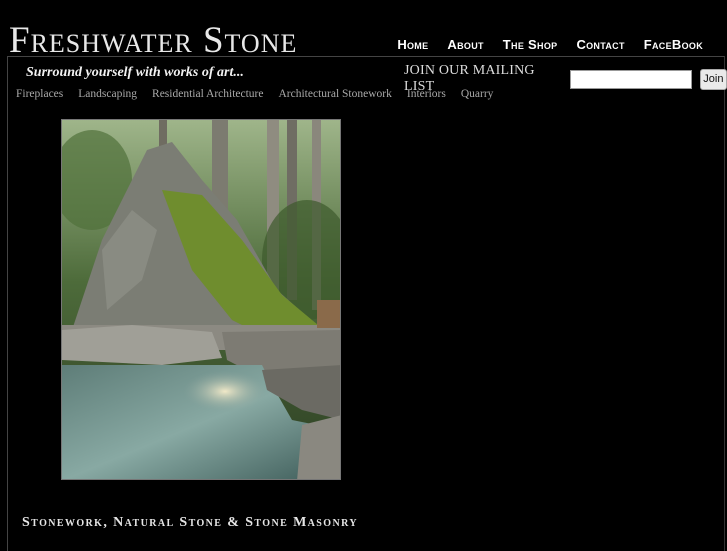 The image size is (727, 551). What do you see at coordinates (412, 44) in the screenshot?
I see `nav-home: Home` at bounding box center [412, 44].